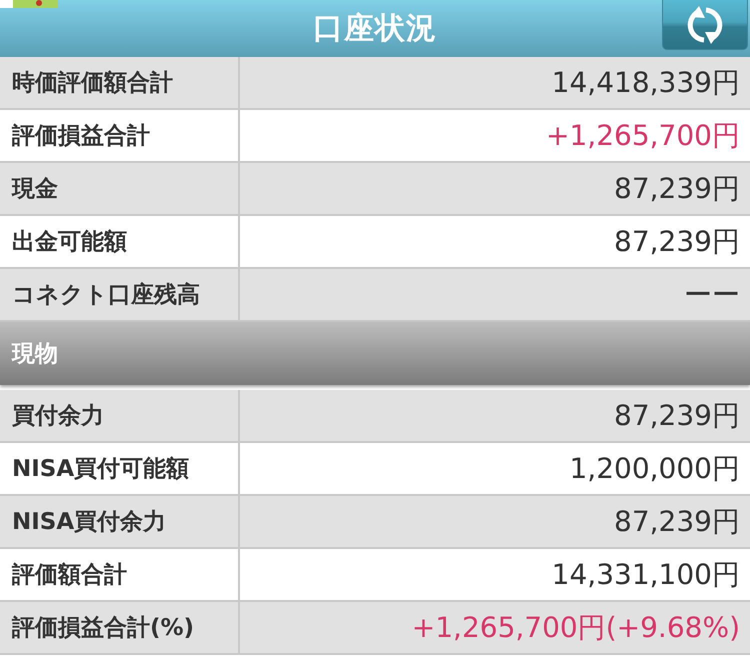 The image size is (750, 658). What do you see at coordinates (705, 25) in the screenshot?
I see `refresh-button` at bounding box center [705, 25].